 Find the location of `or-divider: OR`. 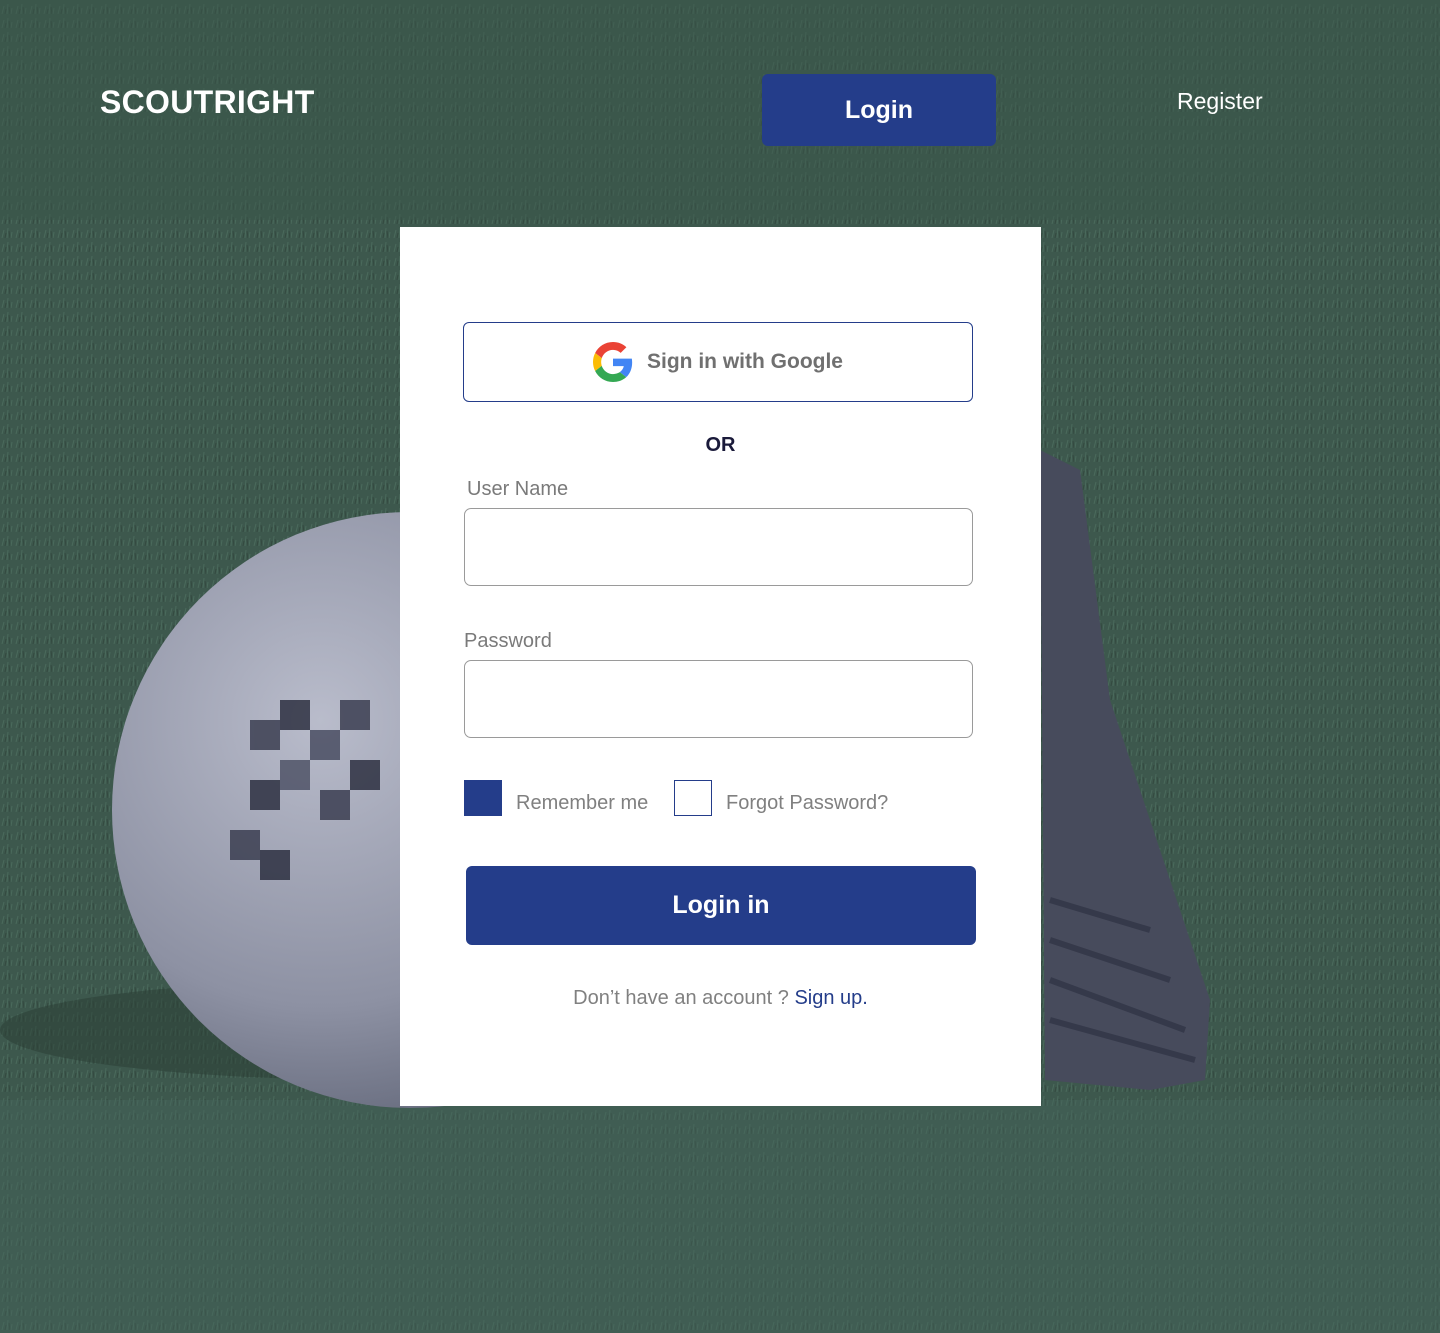

or-divider: OR is located at coordinates (720, 445).